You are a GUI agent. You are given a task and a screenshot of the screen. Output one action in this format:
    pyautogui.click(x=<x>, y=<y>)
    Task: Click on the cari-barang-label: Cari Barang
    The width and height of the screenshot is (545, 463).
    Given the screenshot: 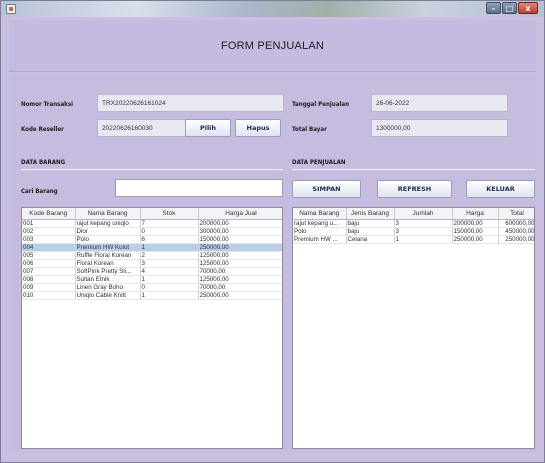 What is the action you would take?
    pyautogui.click(x=39, y=191)
    